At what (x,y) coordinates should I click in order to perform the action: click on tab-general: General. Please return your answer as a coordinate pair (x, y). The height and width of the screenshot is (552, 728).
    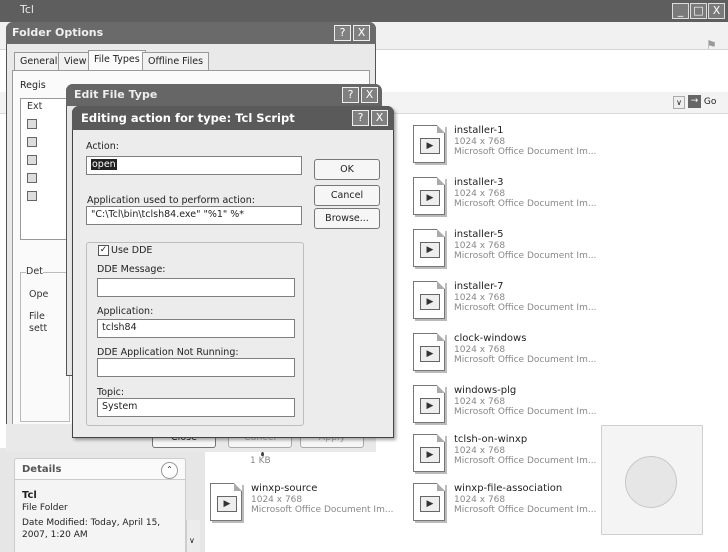
    Looking at the image, I should click on (39, 61).